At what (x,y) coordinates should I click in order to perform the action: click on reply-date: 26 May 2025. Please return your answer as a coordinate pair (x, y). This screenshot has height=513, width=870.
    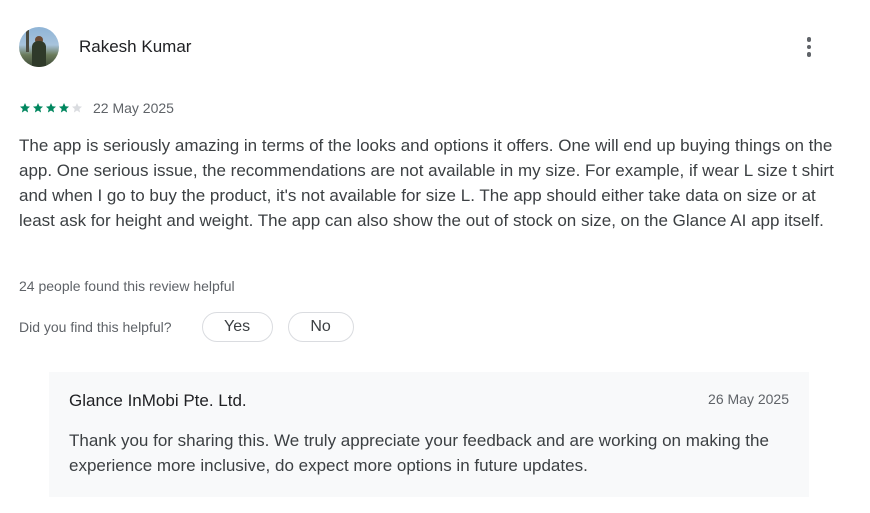
    Looking at the image, I should click on (748, 399).